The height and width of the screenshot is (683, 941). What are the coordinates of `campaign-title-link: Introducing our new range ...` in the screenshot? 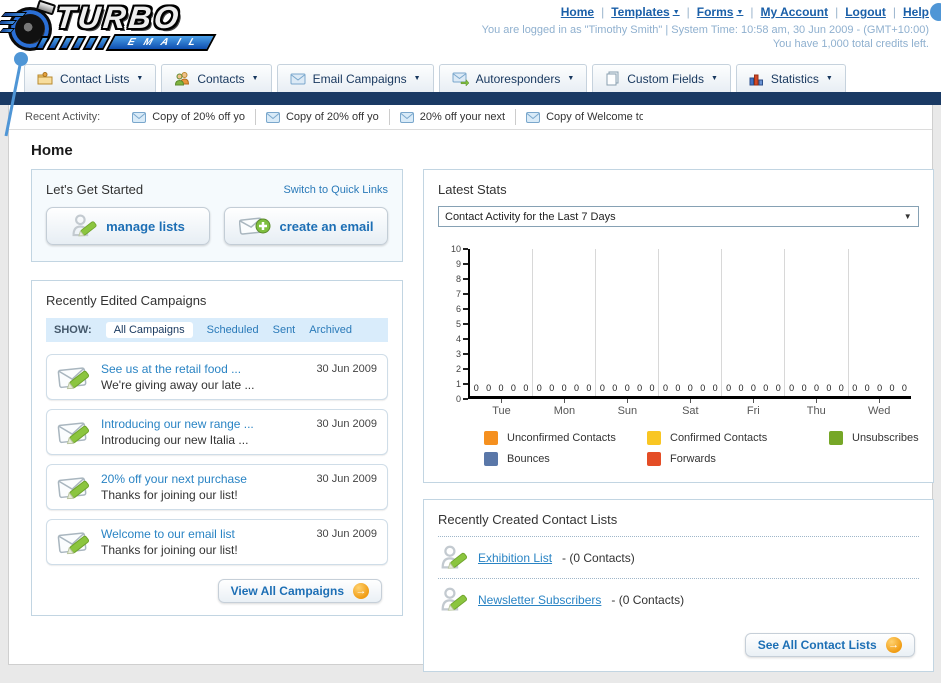 It's located at (208, 424).